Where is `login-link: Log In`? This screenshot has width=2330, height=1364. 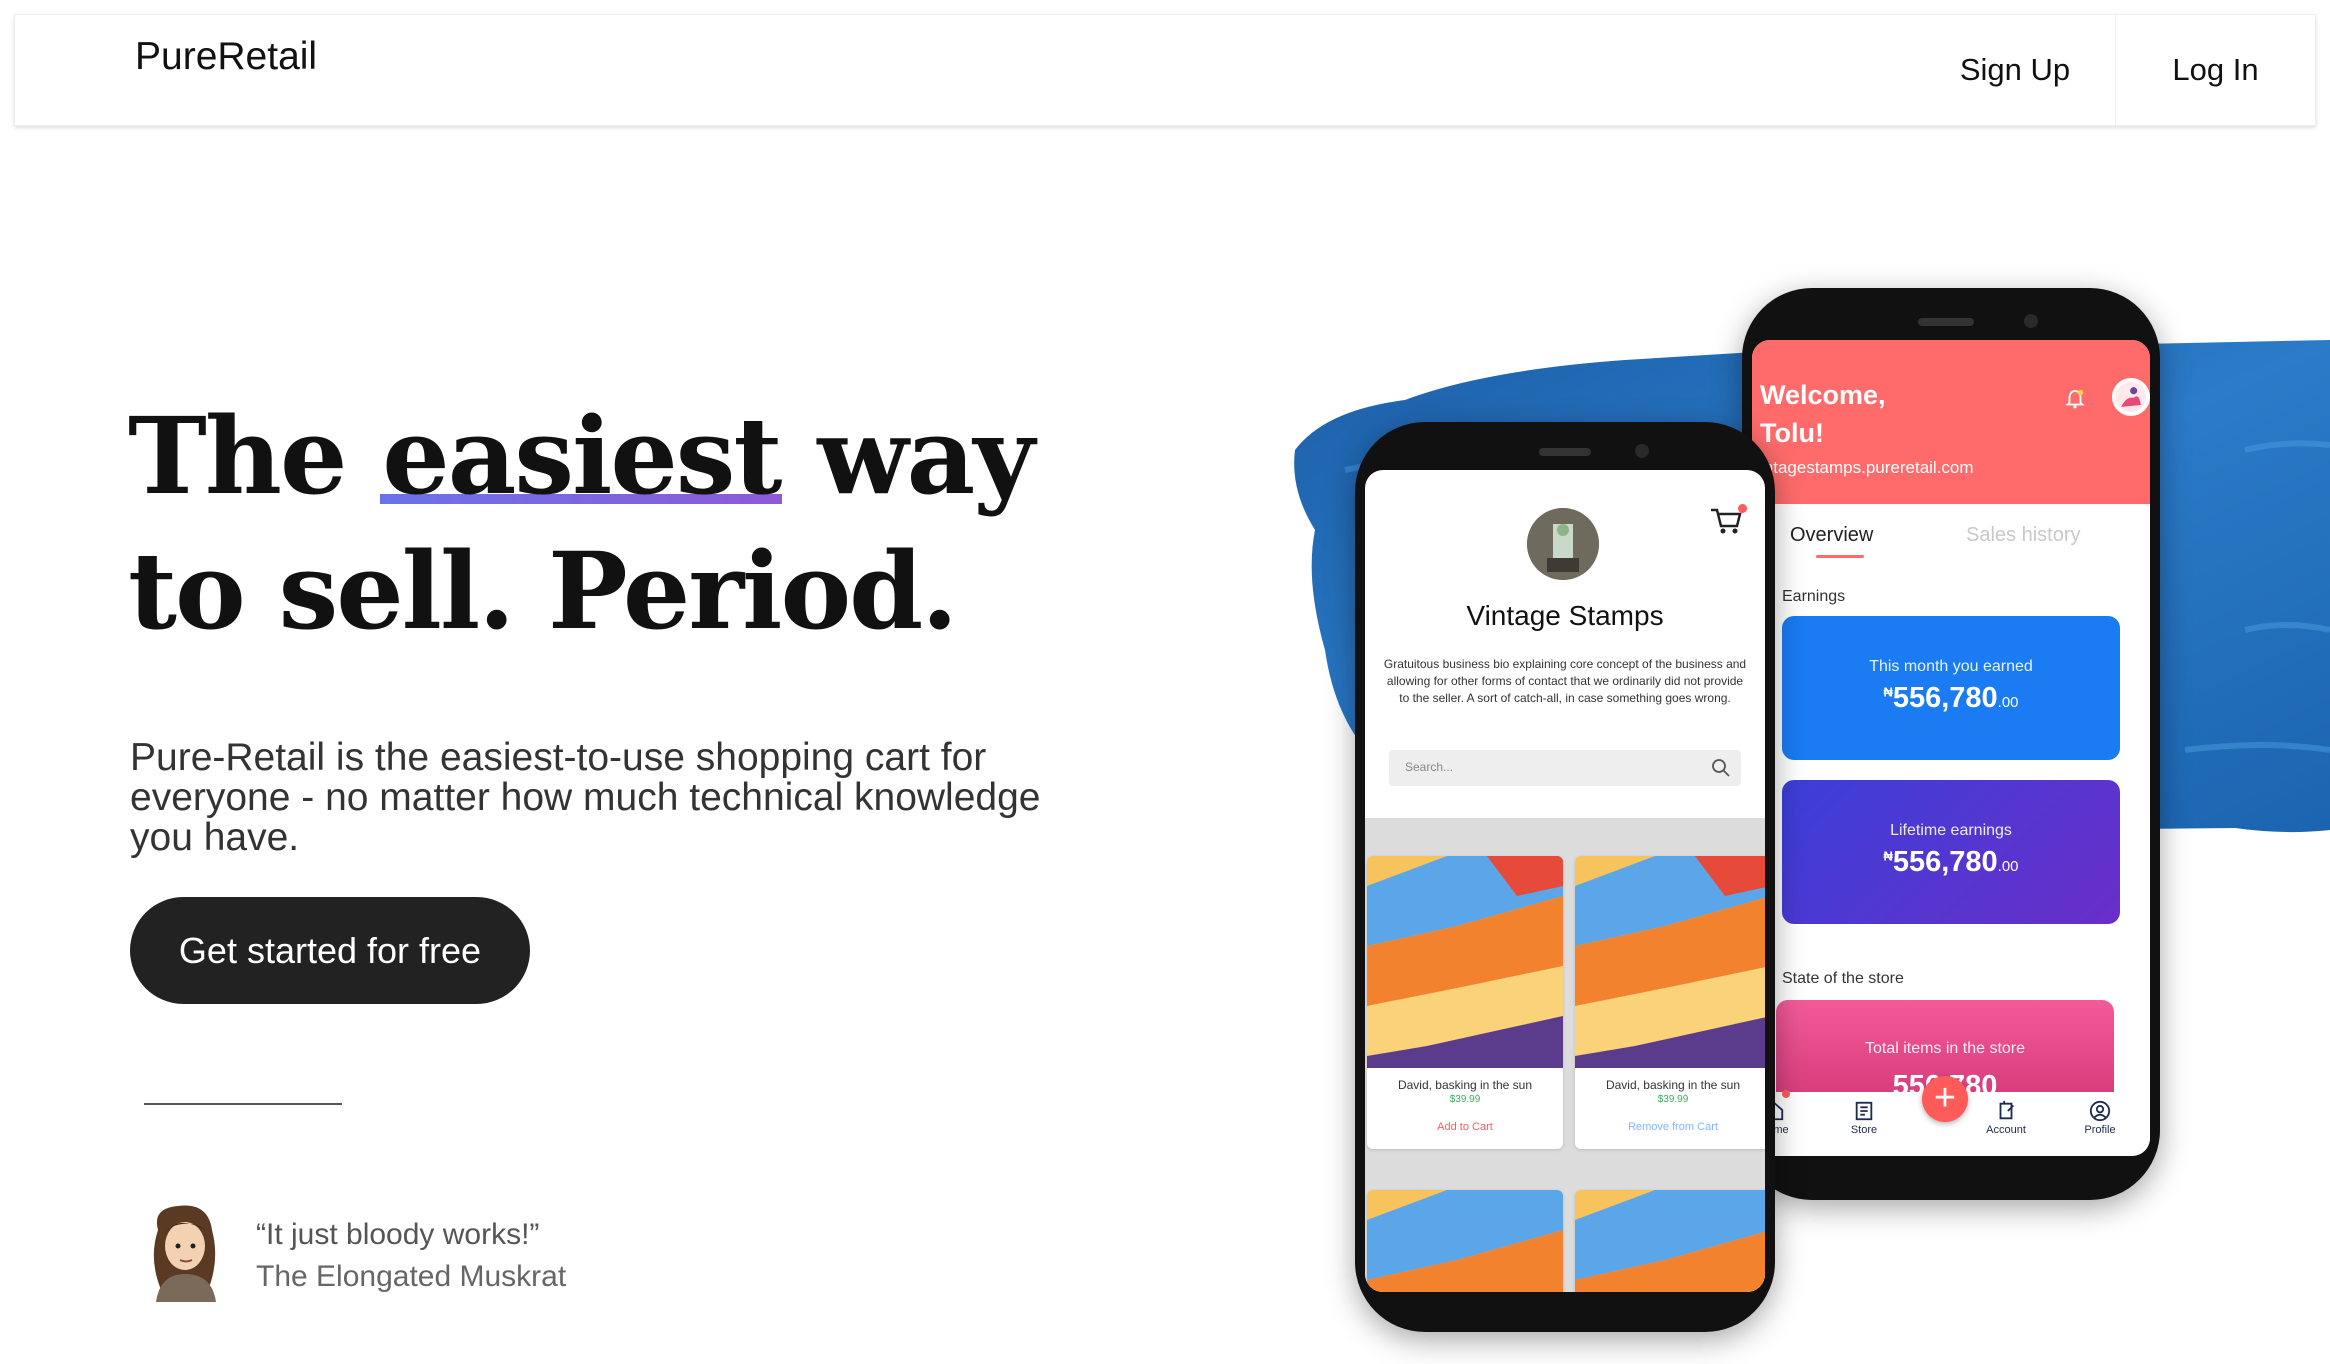
login-link: Log In is located at coordinates (2215, 70).